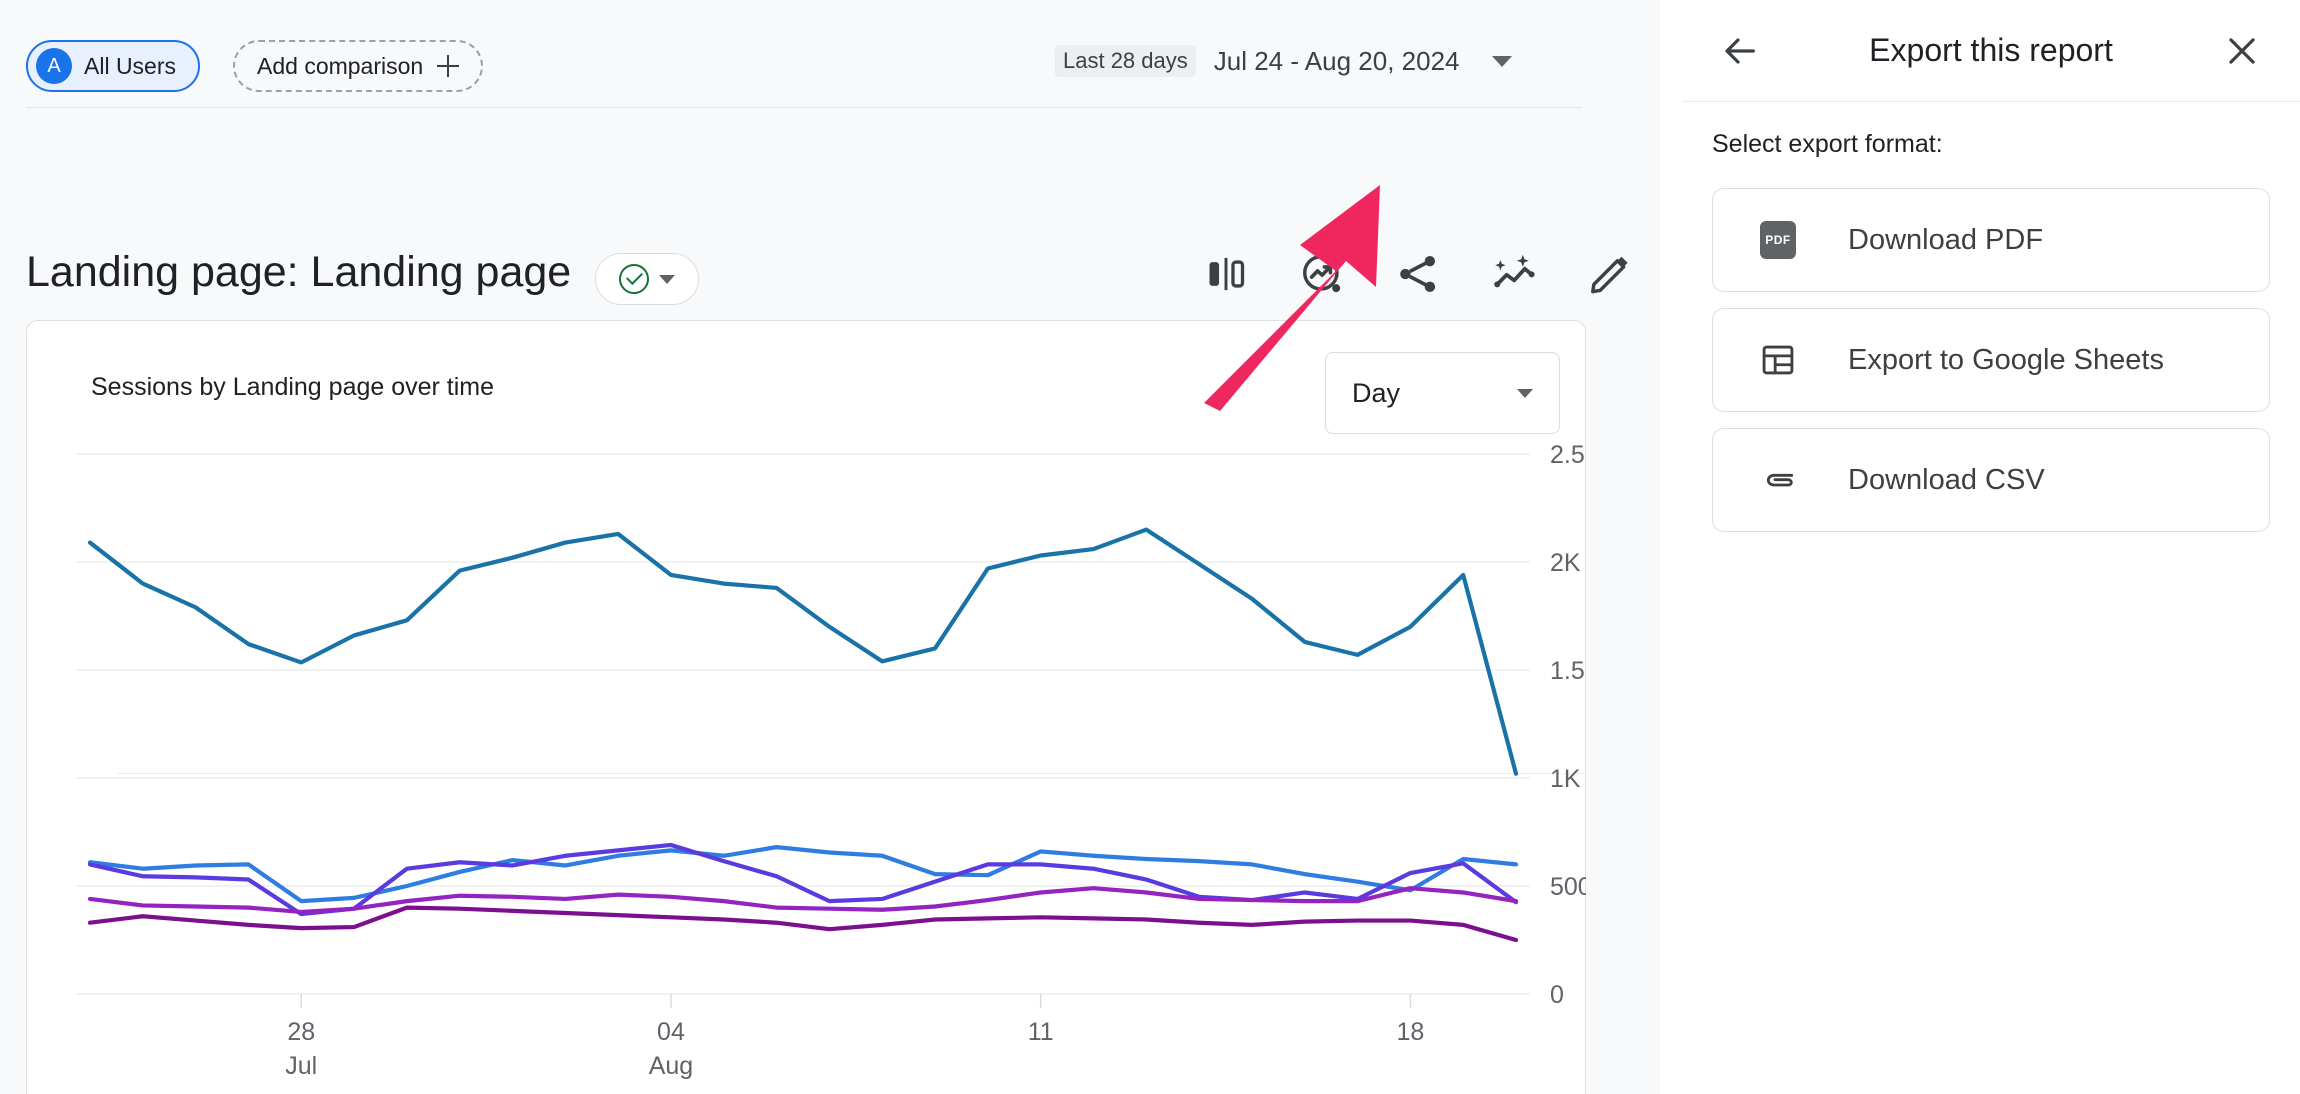  What do you see at coordinates (1778, 240) in the screenshot?
I see `pdf-icon: PDF` at bounding box center [1778, 240].